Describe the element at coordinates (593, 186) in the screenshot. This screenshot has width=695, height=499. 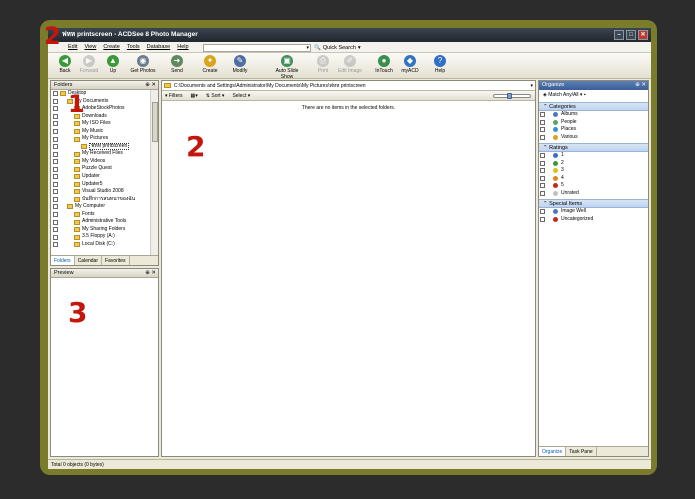
I see `organize-item: 5` at that location.